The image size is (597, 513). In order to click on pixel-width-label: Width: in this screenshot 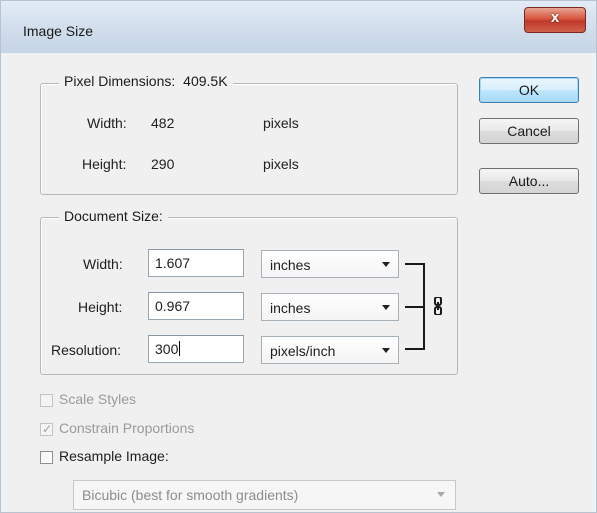, I will do `click(107, 123)`.